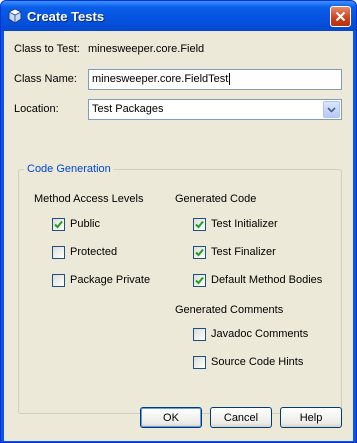  Describe the element at coordinates (160, 79) in the screenshot. I see `class-name-value: minesweeper.core.FieldTest` at that location.